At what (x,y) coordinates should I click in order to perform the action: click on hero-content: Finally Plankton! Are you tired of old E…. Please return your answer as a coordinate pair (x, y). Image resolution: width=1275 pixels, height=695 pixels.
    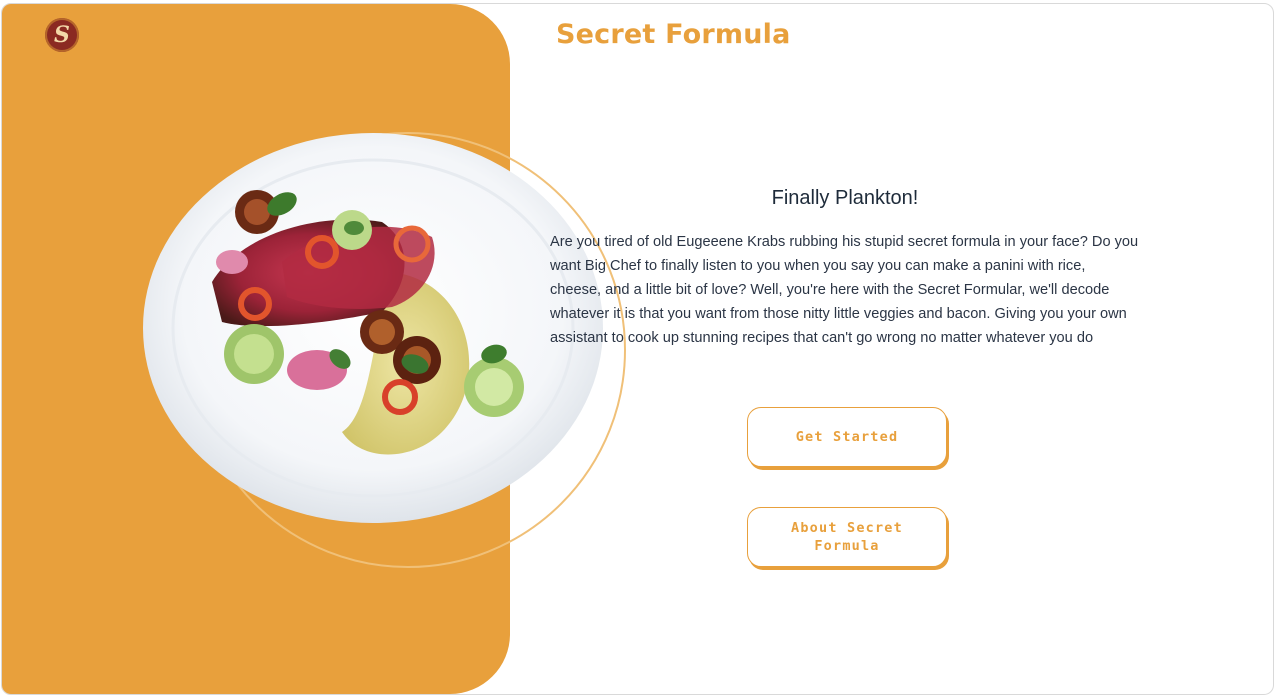
    Looking at the image, I should click on (845, 268).